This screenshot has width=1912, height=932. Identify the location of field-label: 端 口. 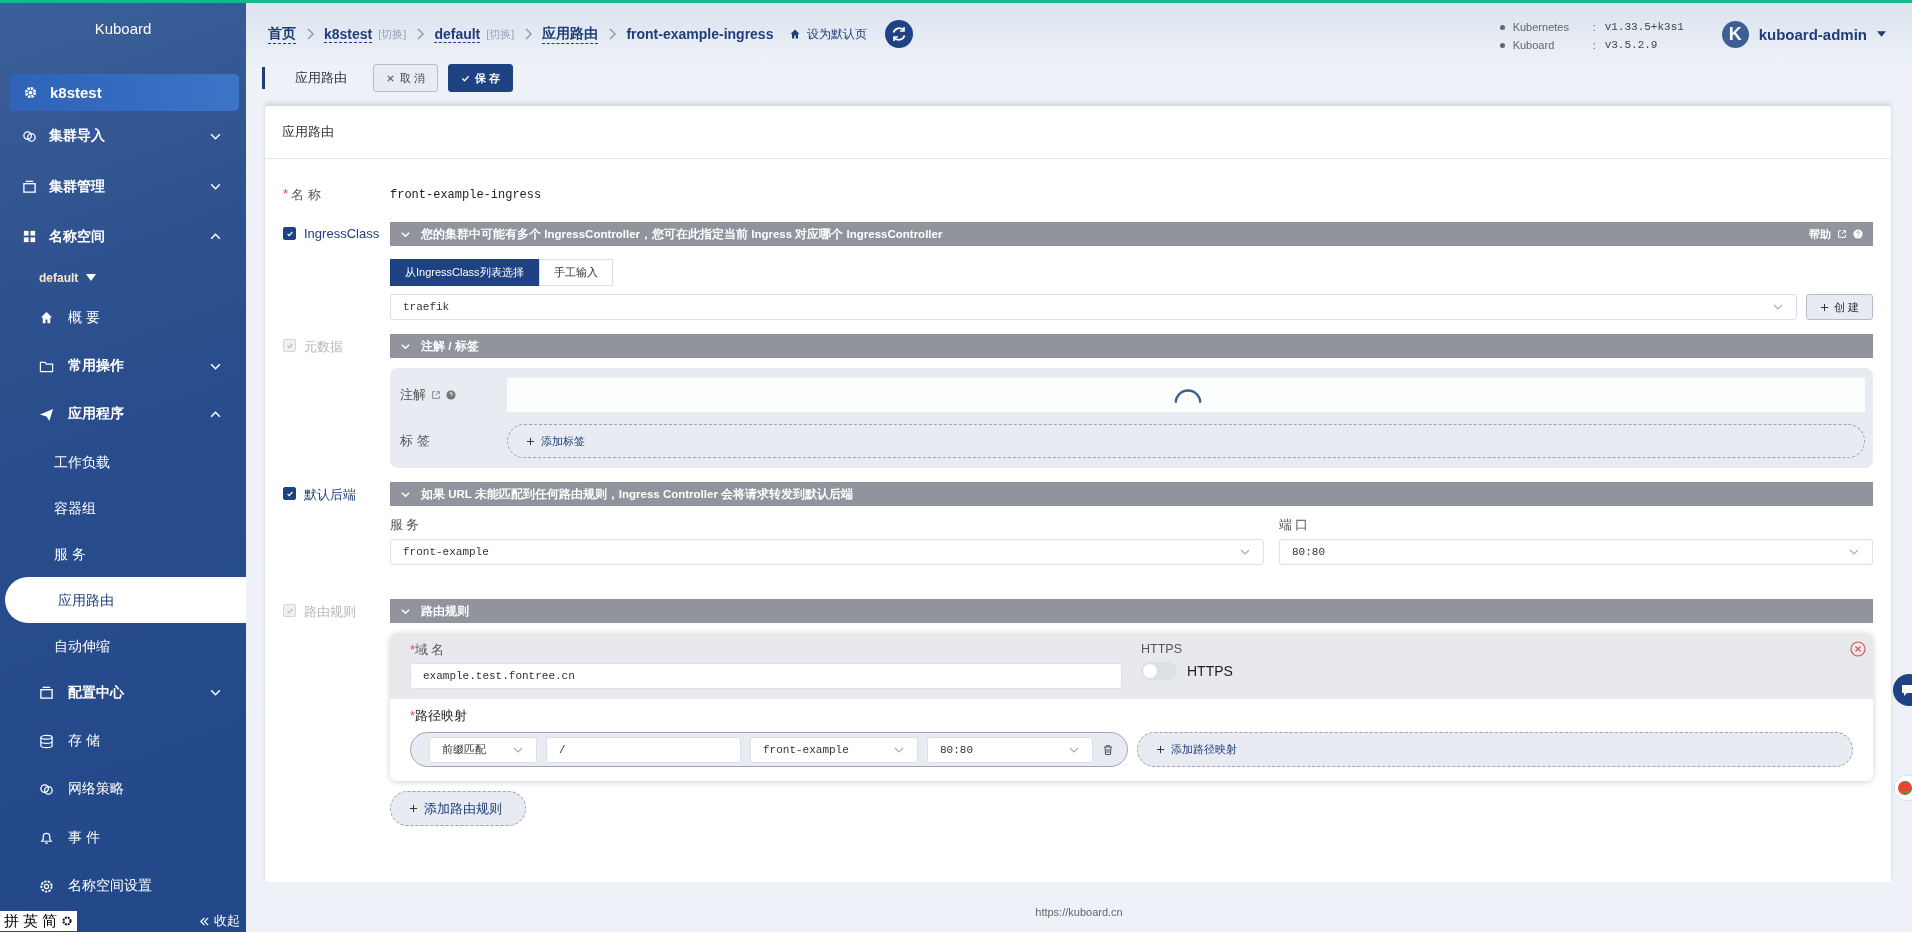
(1294, 525).